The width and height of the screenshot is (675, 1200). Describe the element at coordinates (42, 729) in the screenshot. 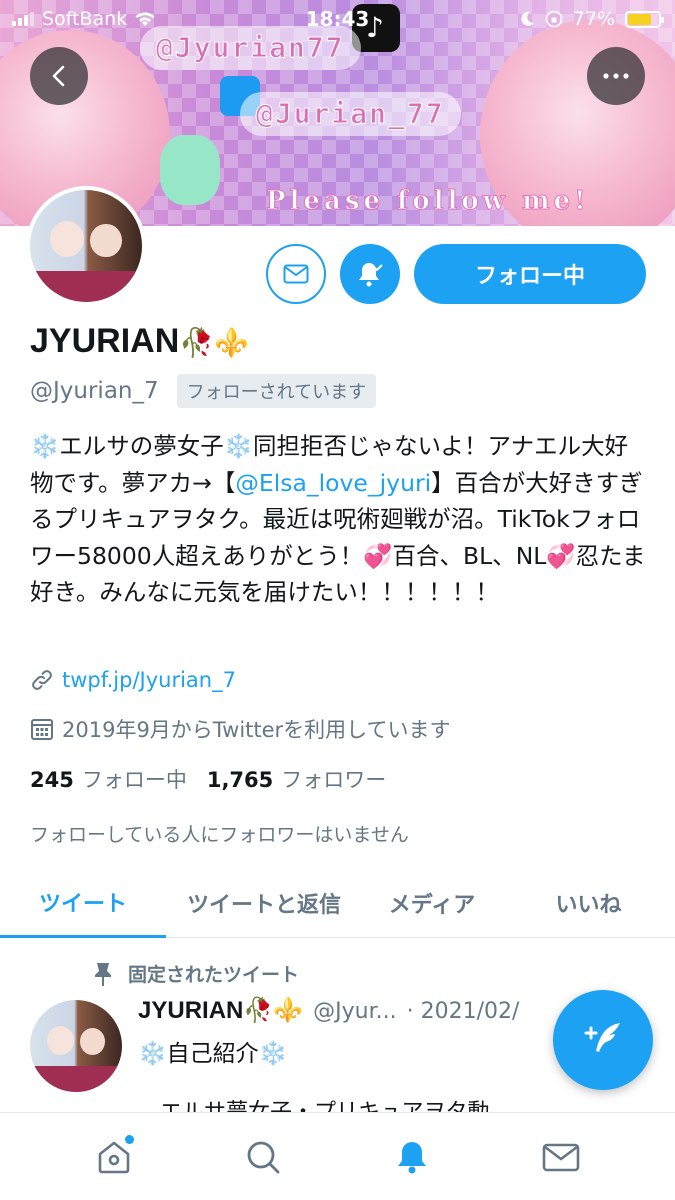

I see `calendar-icon` at that location.